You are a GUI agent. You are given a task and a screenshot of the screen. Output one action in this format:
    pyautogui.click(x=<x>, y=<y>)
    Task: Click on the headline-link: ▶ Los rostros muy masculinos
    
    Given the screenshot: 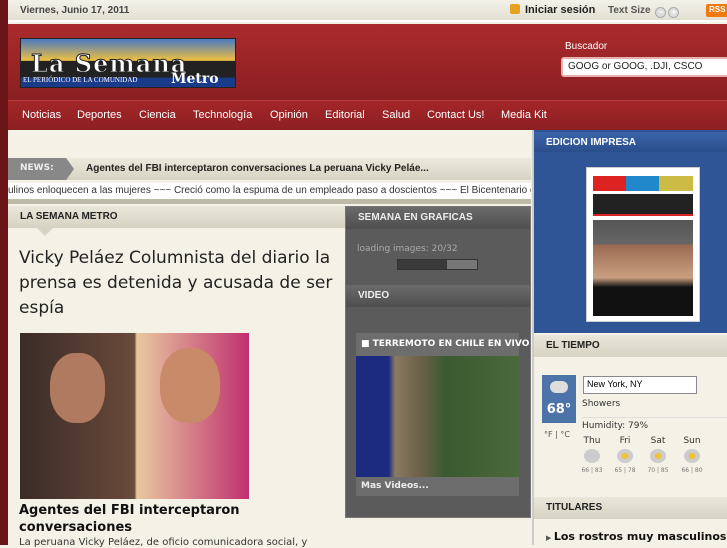 What is the action you would take?
    pyautogui.click(x=636, y=536)
    